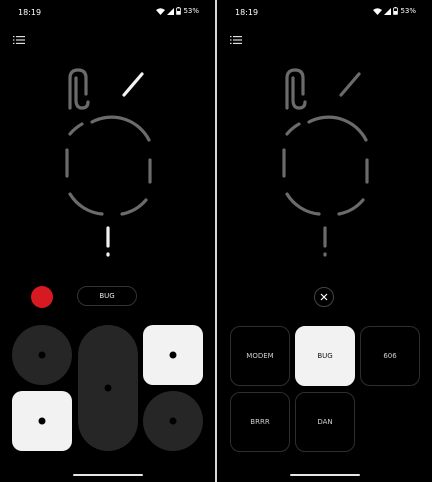  I want to click on close-button, so click(324, 297).